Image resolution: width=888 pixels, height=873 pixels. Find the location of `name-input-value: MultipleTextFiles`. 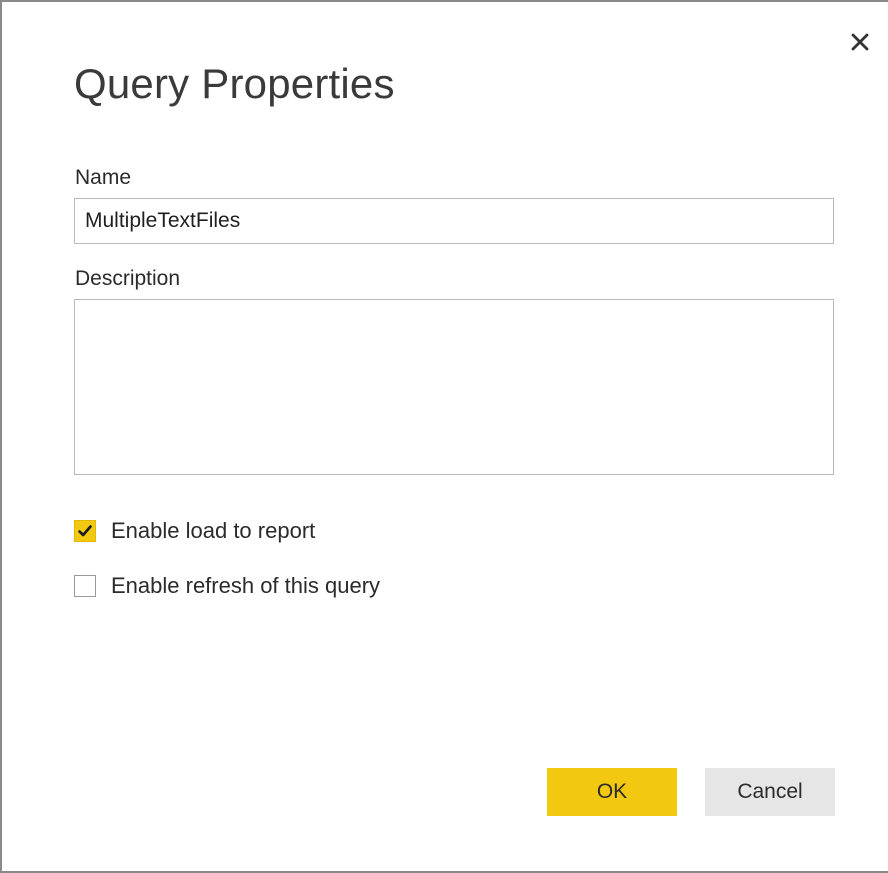

name-input-value: MultipleTextFiles is located at coordinates (163, 220).